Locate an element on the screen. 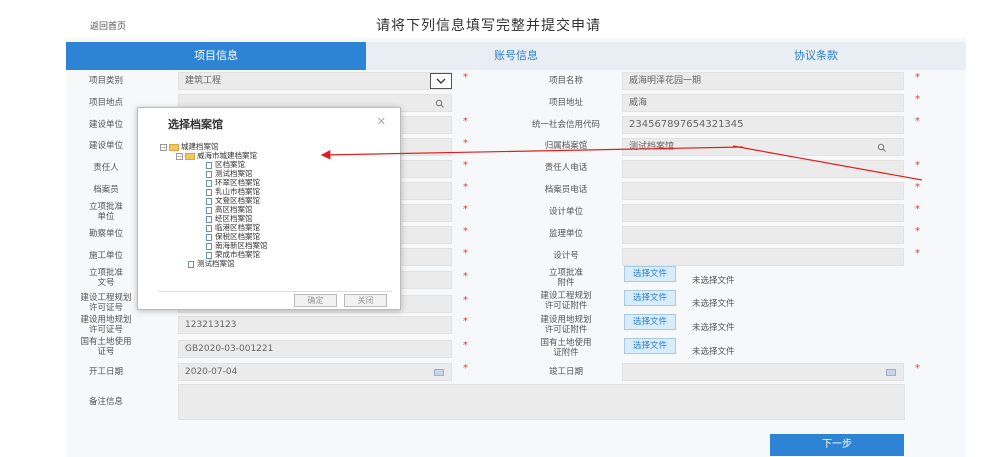  annotation-line is located at coordinates (827, 163).